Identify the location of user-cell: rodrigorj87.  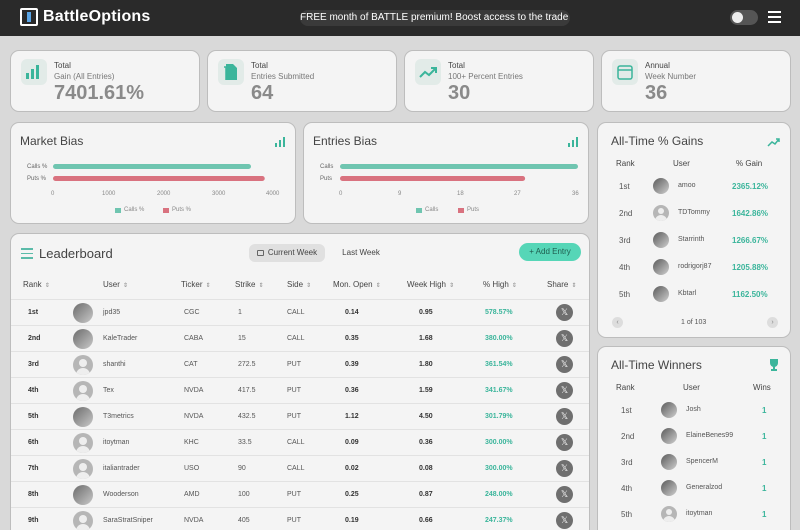
(694, 266).